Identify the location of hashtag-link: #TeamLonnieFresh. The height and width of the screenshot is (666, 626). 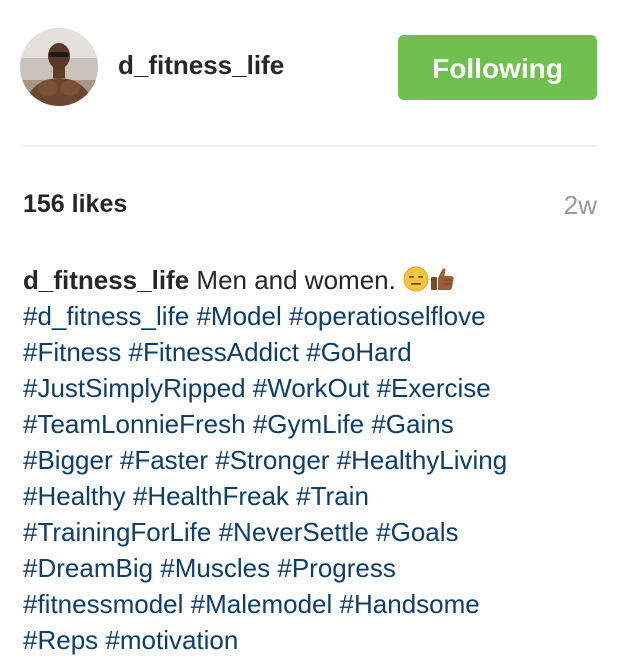
(134, 424).